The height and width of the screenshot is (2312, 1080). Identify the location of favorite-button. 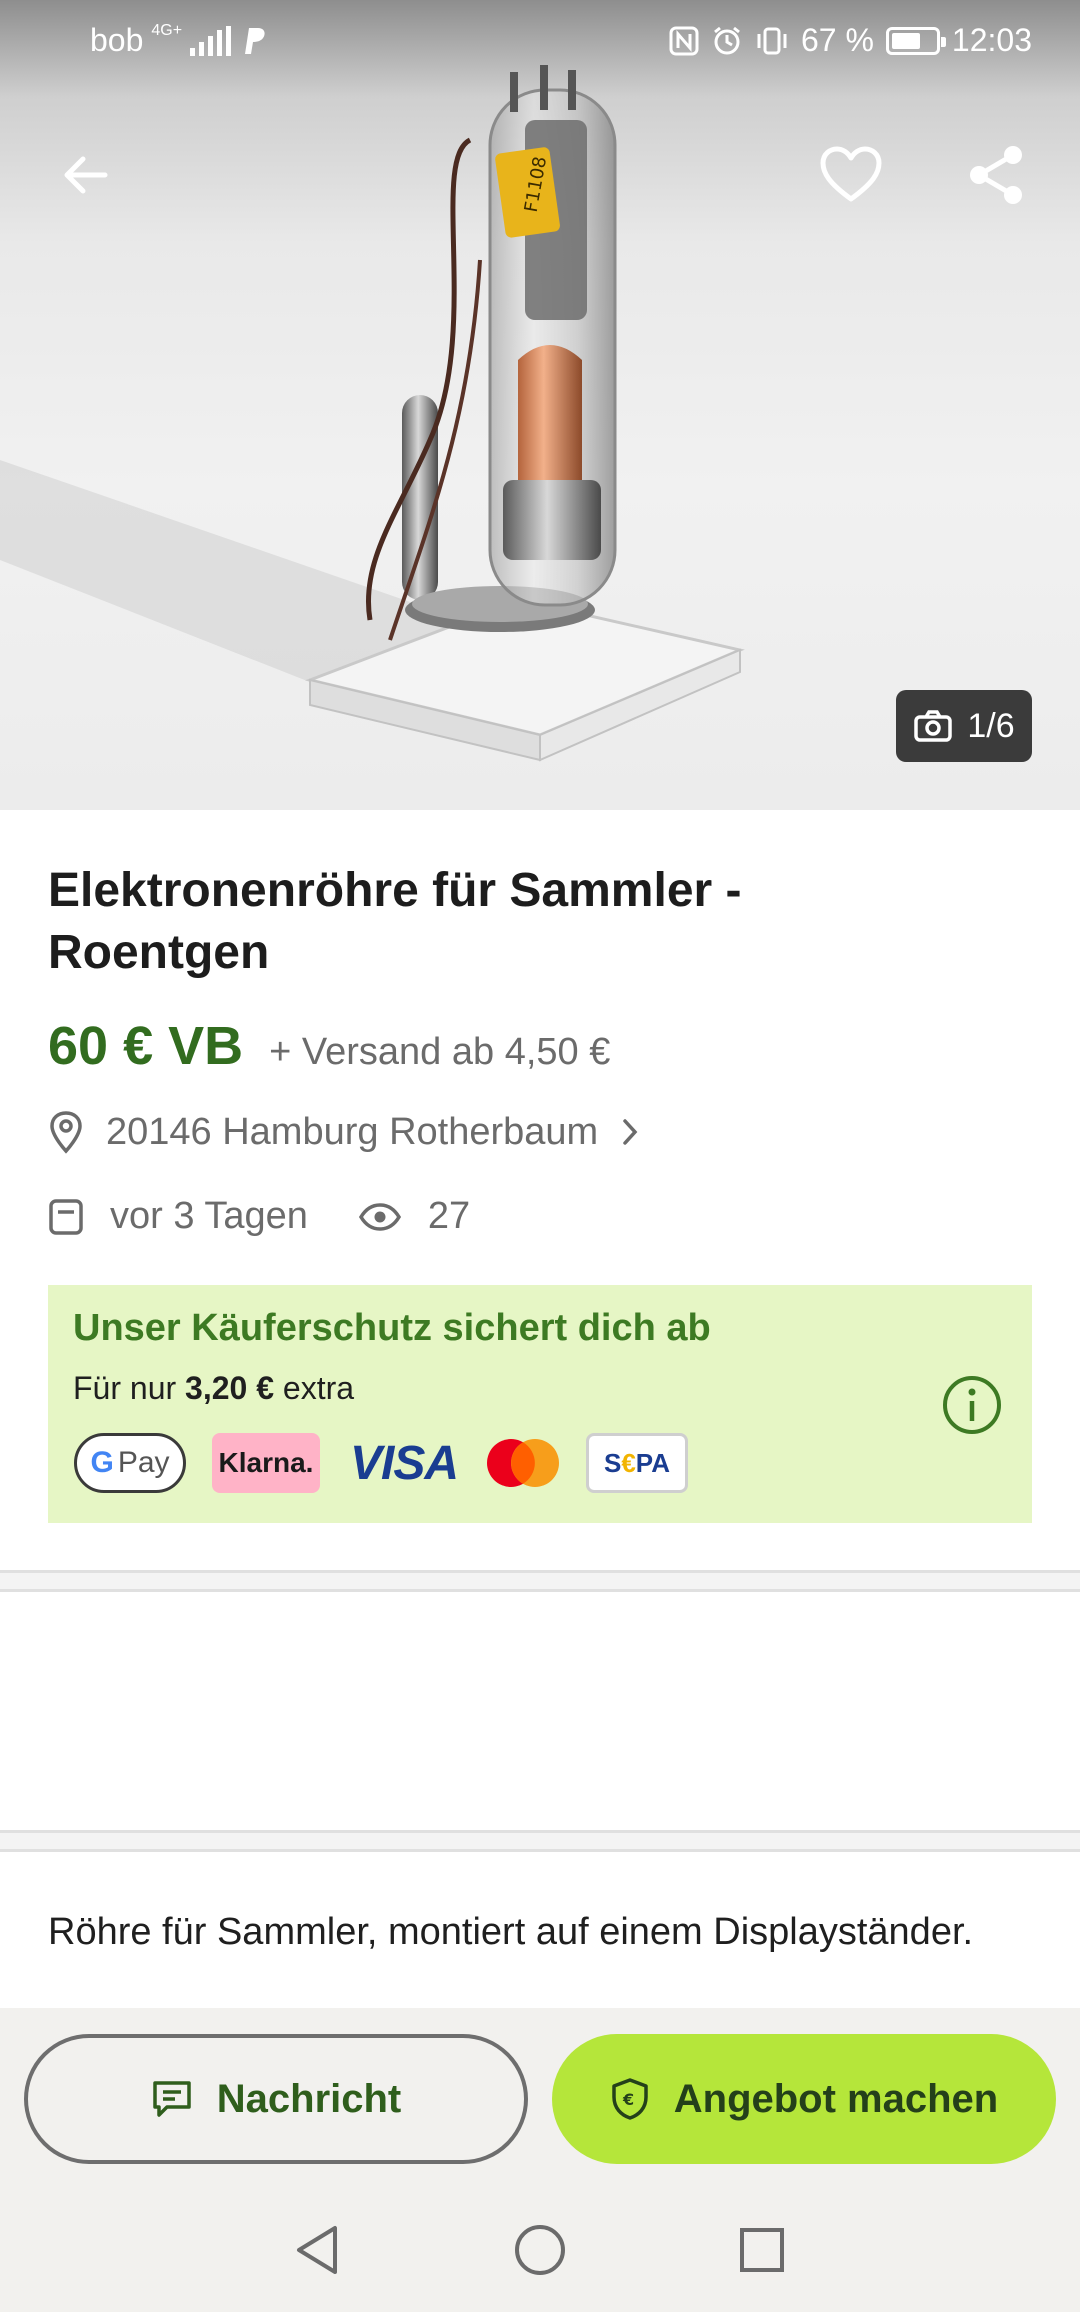
(851, 175).